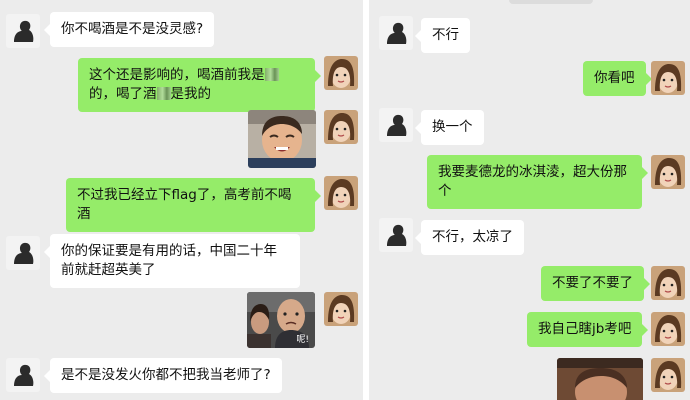 The width and height of the screenshot is (690, 400). Describe the element at coordinates (163, 375) in the screenshot. I see `message-bubble-incoming: 是不是没发火你都不把我当老师了?` at that location.